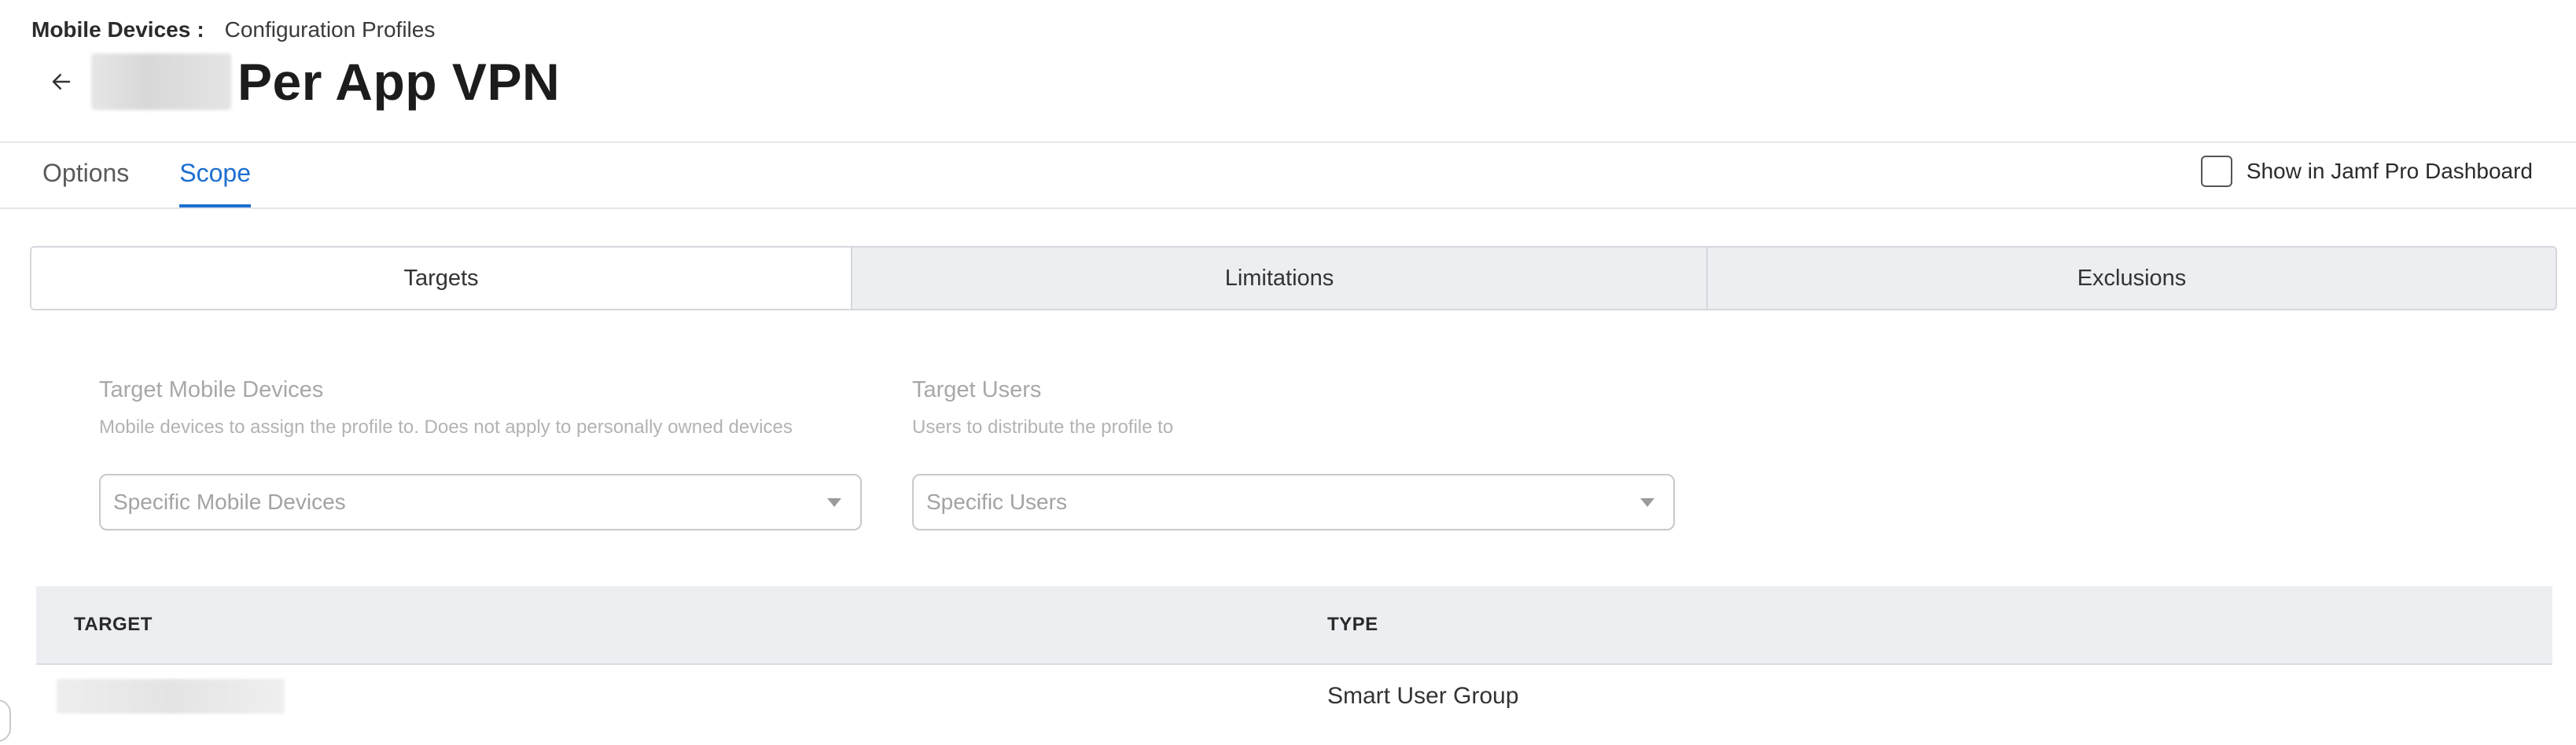 The height and width of the screenshot is (745, 2576). Describe the element at coordinates (977, 389) in the screenshot. I see `target-users-label: Target Users` at that location.